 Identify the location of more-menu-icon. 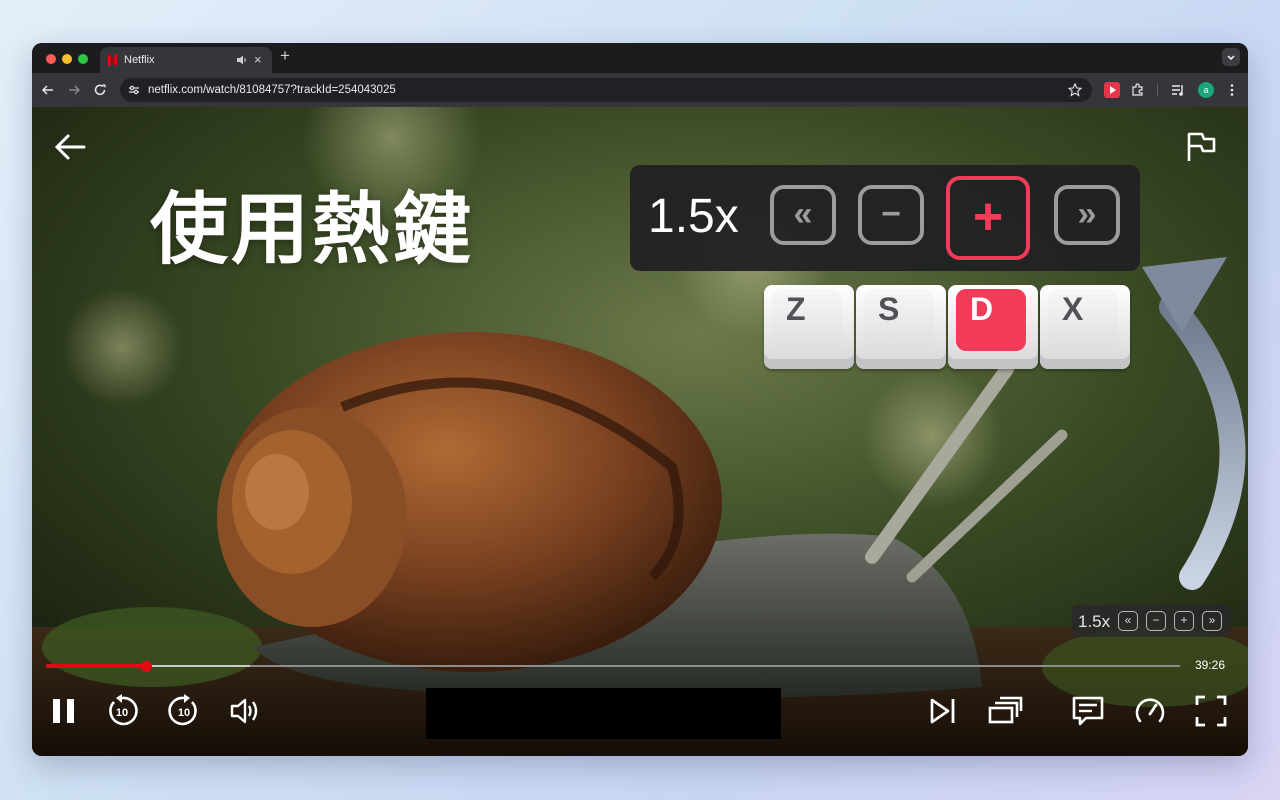
(1232, 90).